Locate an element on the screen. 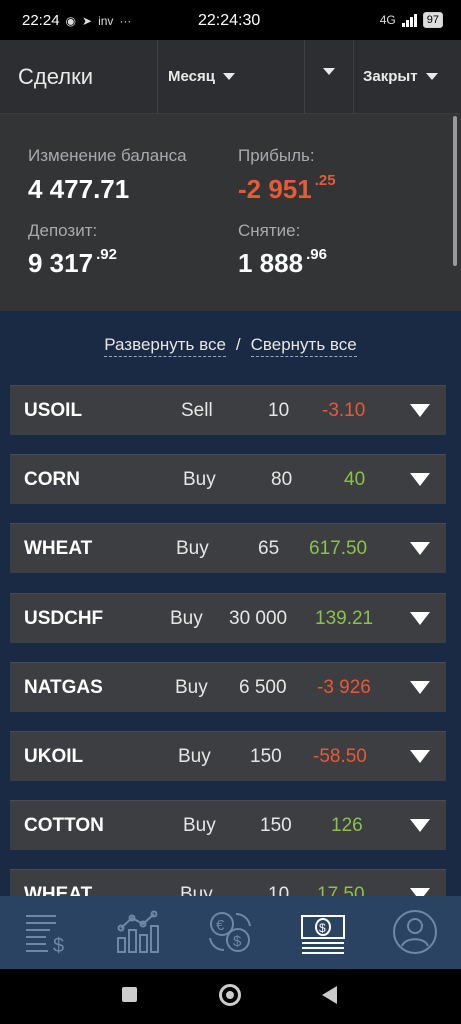  trade-side: Sell is located at coordinates (197, 410).